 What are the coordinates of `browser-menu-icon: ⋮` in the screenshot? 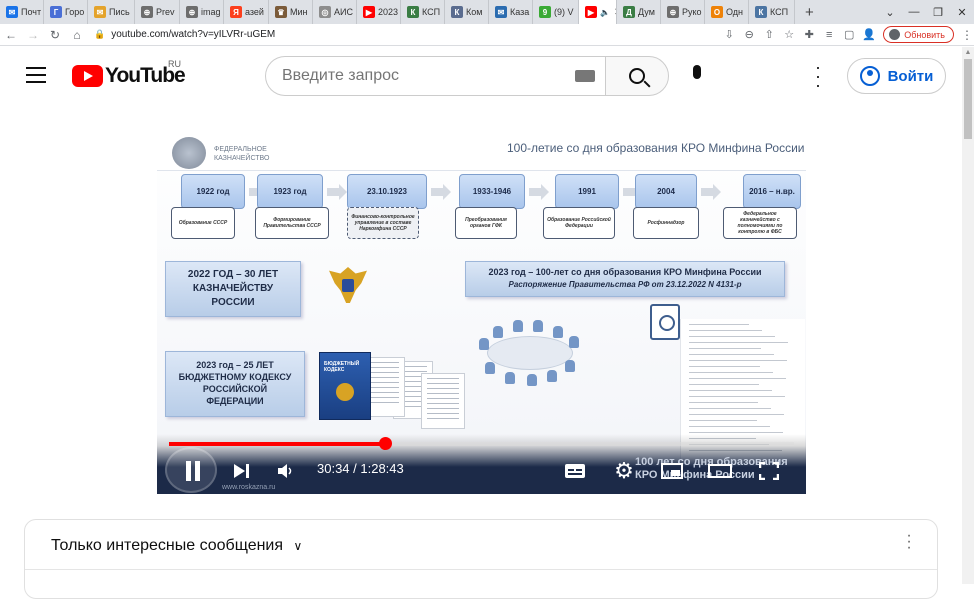 It's located at (967, 35).